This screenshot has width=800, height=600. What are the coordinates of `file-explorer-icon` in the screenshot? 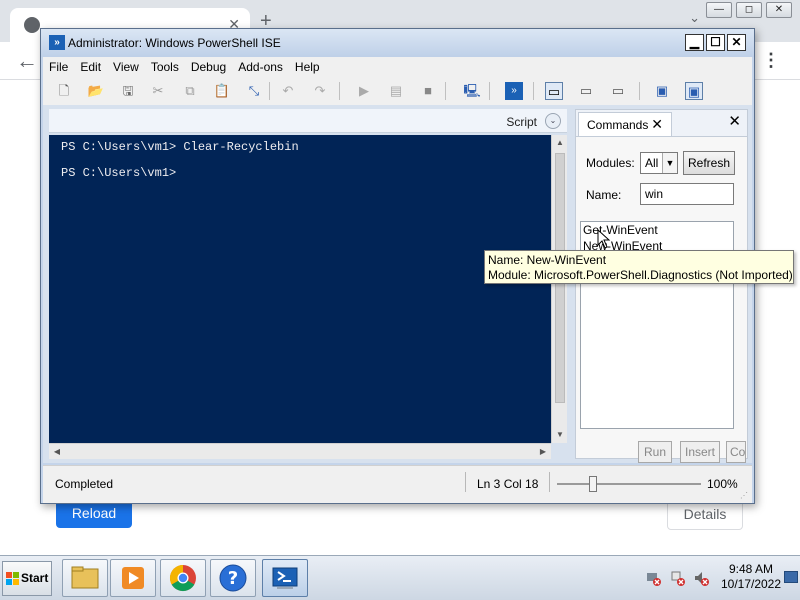 It's located at (85, 578).